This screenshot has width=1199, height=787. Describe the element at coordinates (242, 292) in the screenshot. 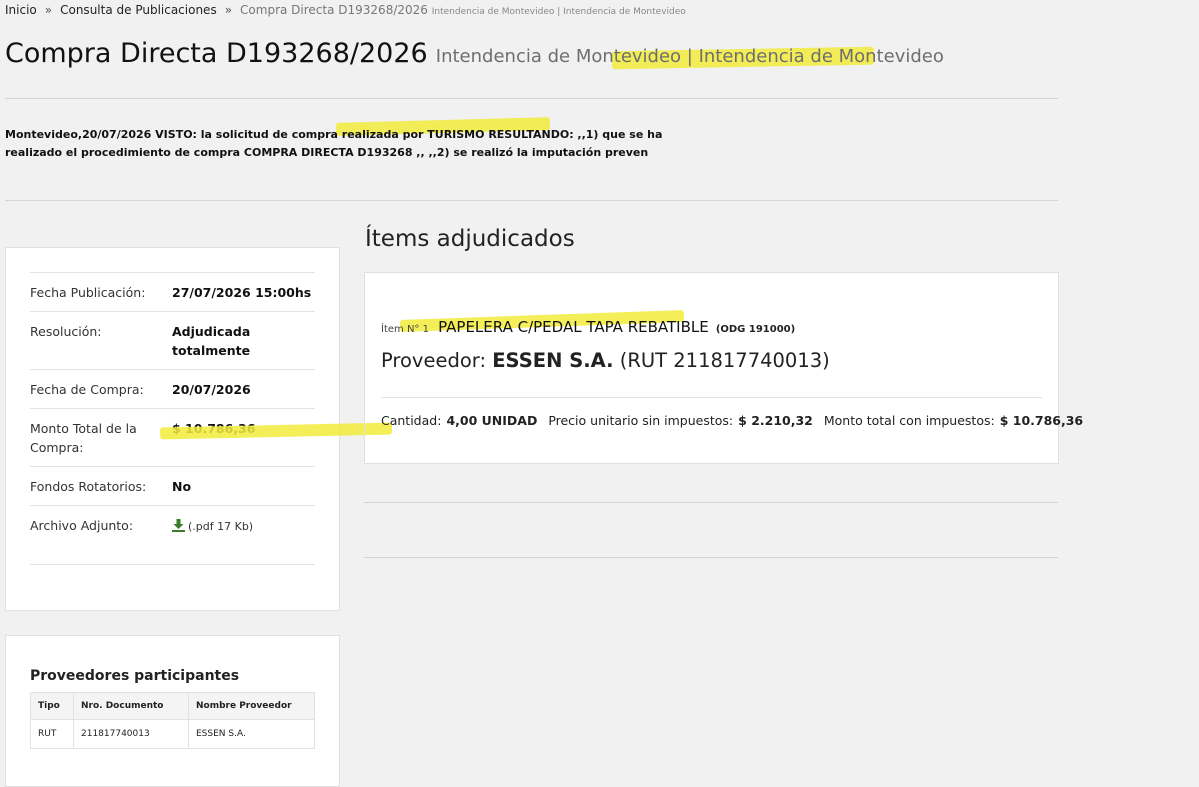

I see `detail-value: 27/07/2026 15:00hs` at that location.